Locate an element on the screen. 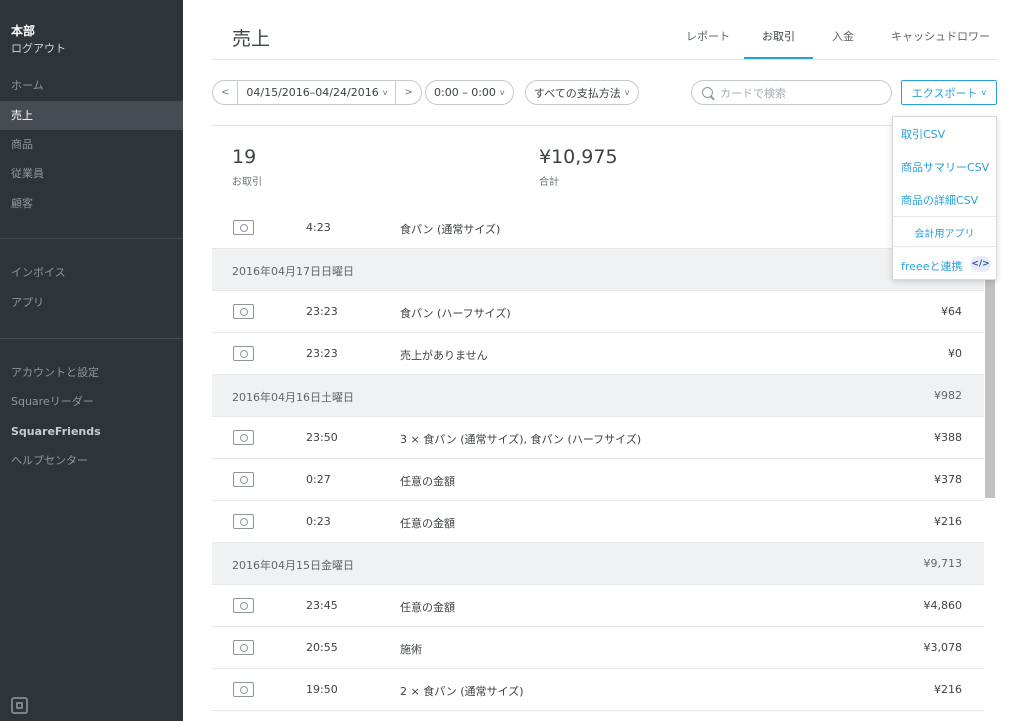 The width and height of the screenshot is (1024, 721). date-label: 2016年04月15日金曜日 is located at coordinates (293, 565).